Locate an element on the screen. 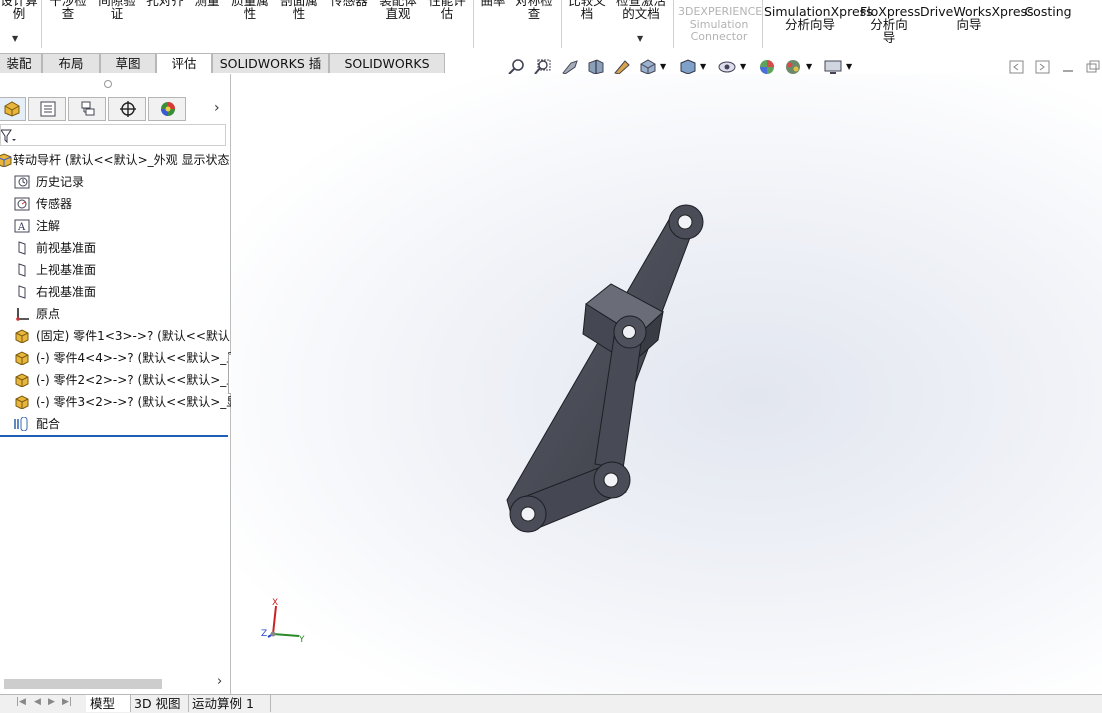 Image resolution: width=1102 pixels, height=713 pixels. curvature-label: 曲率 is located at coordinates (493, 4).